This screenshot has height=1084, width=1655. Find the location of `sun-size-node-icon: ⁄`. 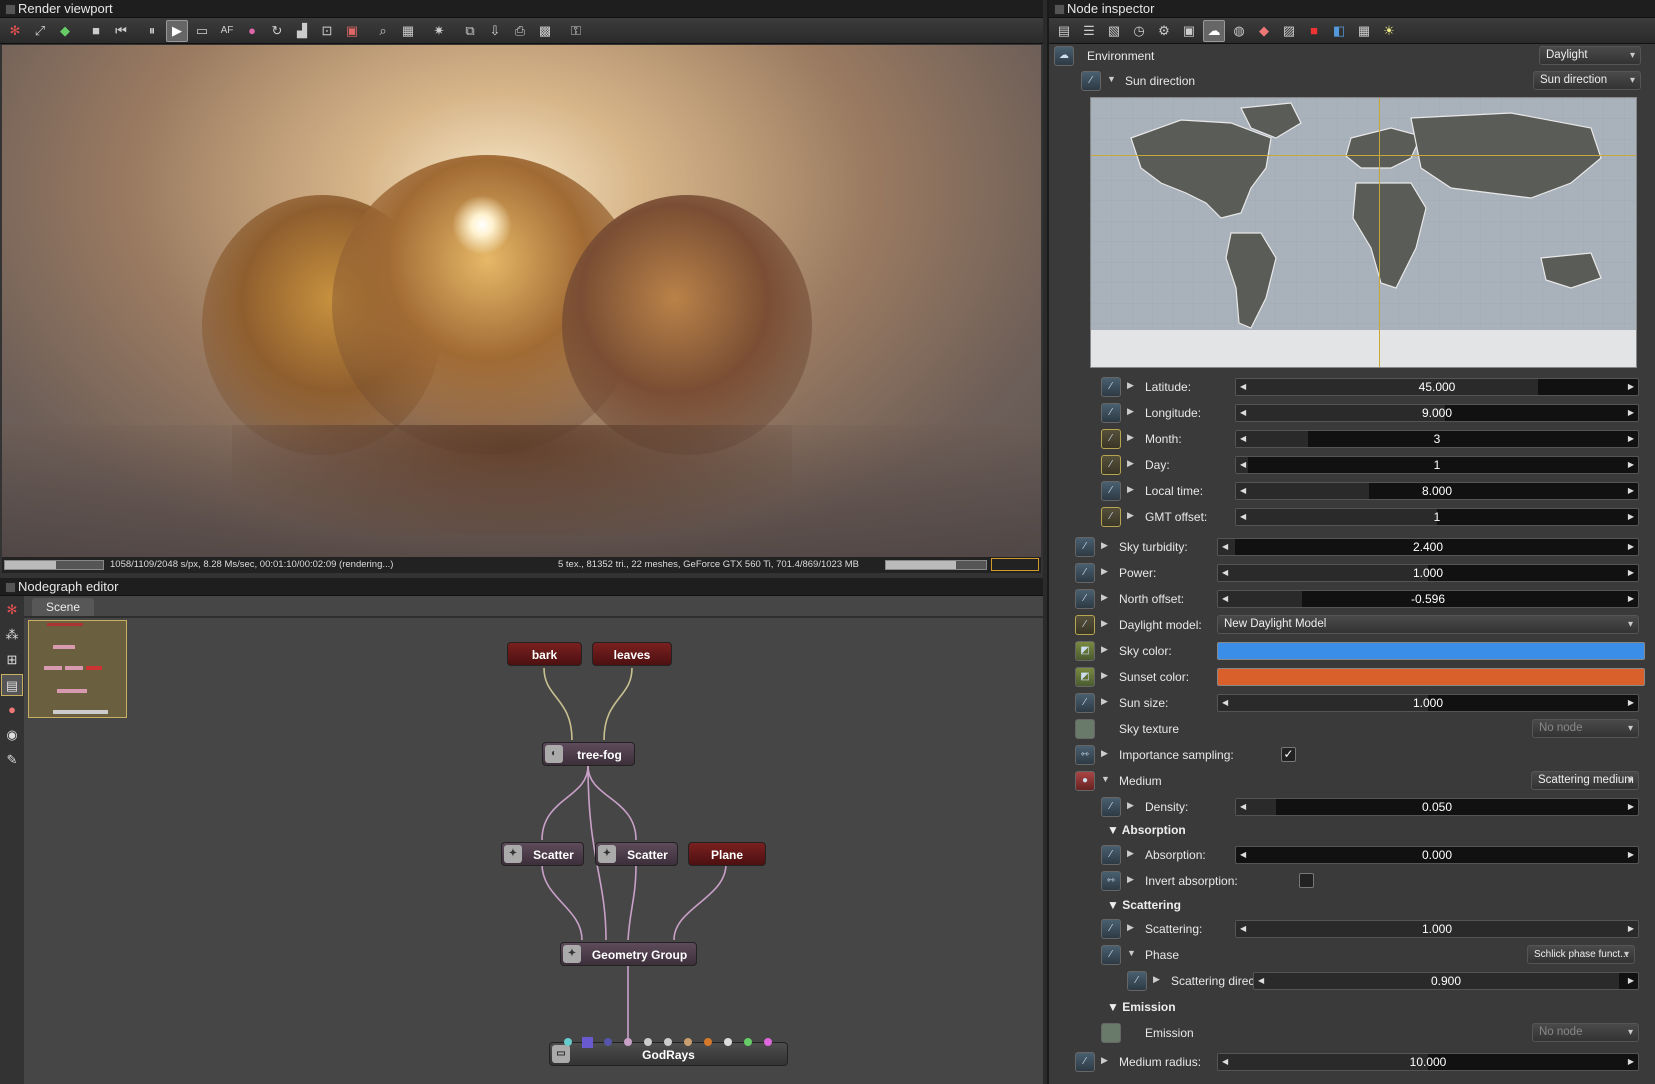

sun-size-node-icon: ⁄ is located at coordinates (1085, 703).